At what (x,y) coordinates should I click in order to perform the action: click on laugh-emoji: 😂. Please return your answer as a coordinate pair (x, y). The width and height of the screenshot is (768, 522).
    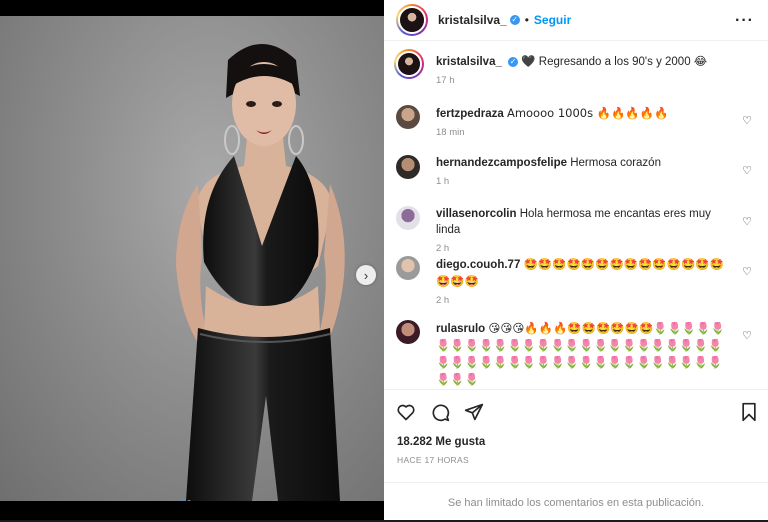
    Looking at the image, I should click on (700, 61).